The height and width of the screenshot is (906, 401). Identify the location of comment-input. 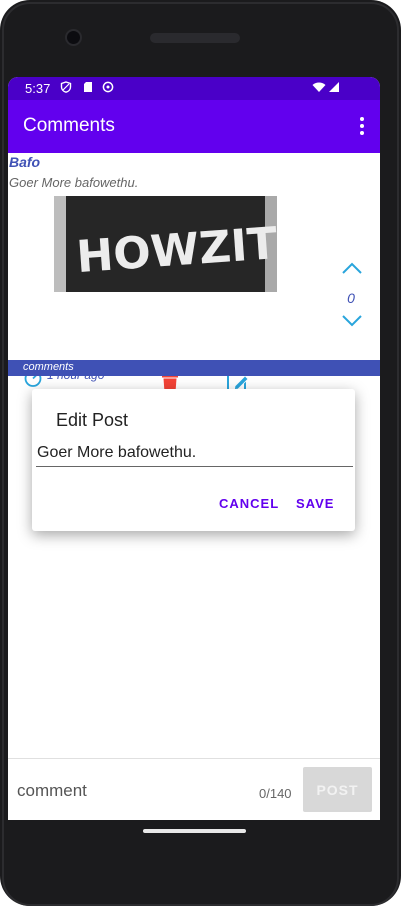
(132, 791).